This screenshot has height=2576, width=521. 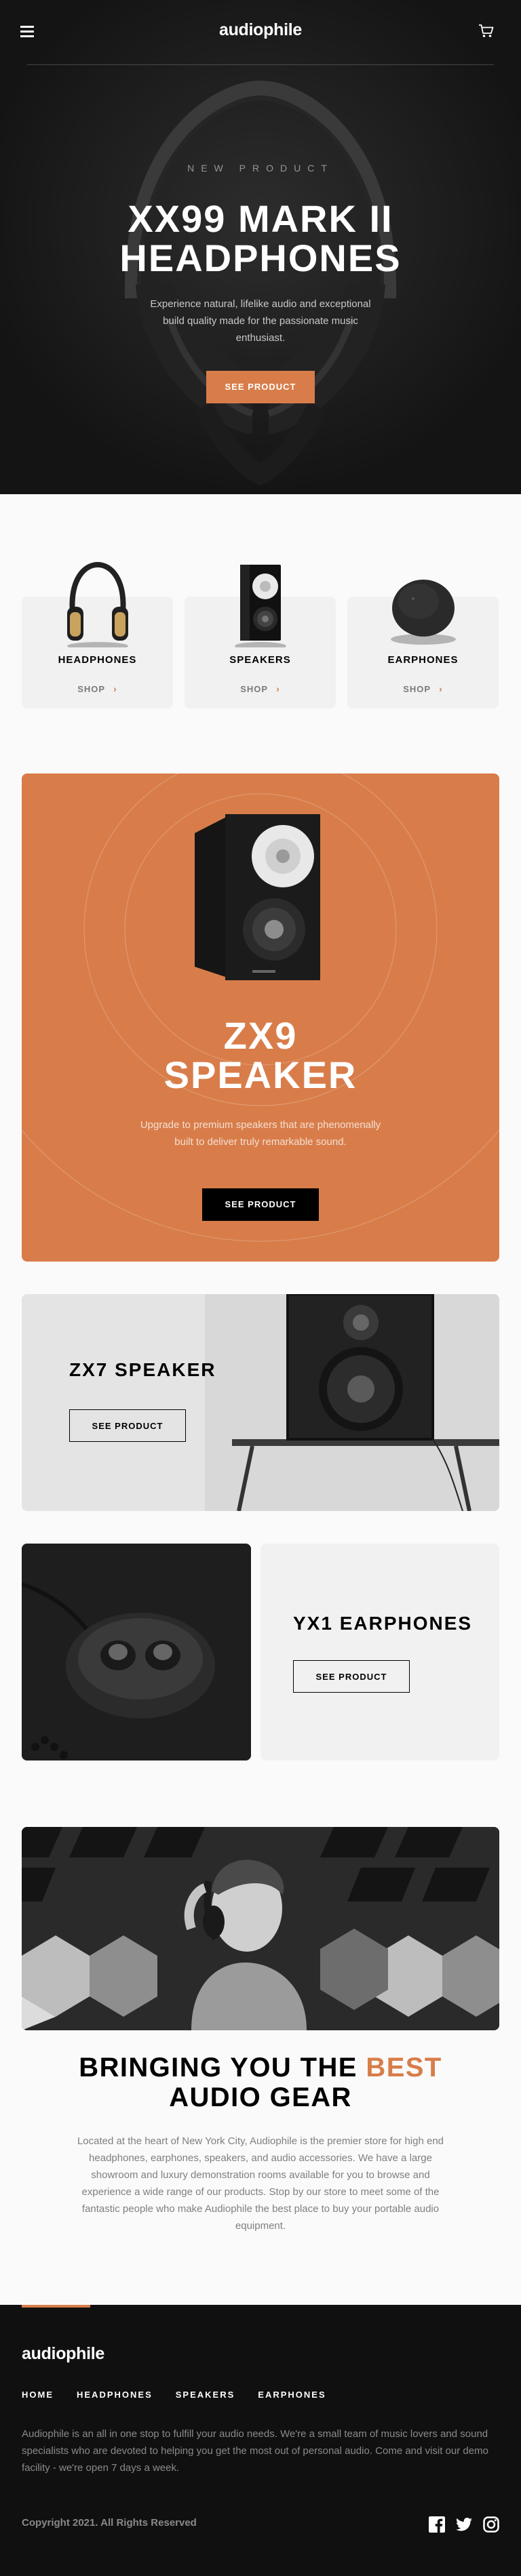 What do you see at coordinates (260, 1204) in the screenshot?
I see `zx9-see-product-button: SEE PRODUCT` at bounding box center [260, 1204].